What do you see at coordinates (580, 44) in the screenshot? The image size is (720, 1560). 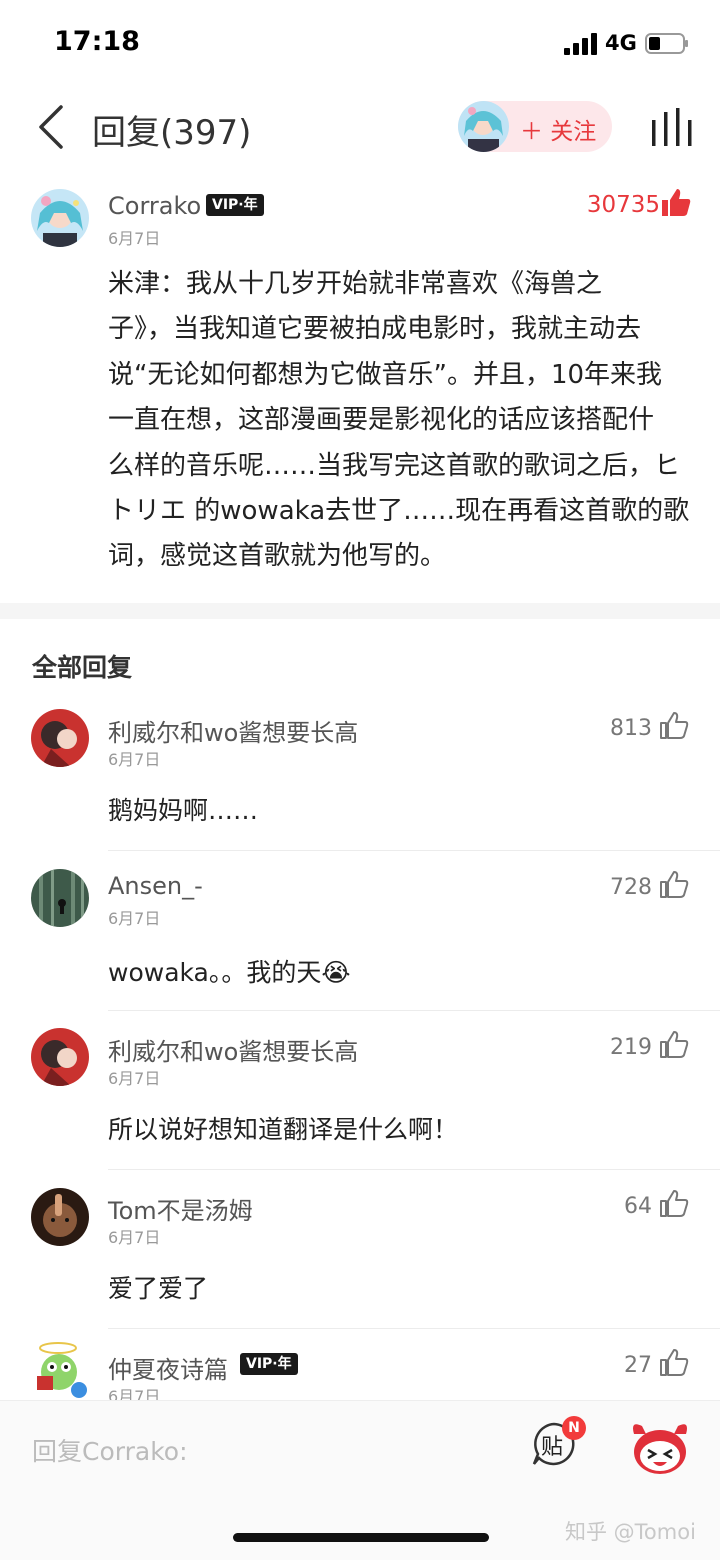 I see `signal-icon` at bounding box center [580, 44].